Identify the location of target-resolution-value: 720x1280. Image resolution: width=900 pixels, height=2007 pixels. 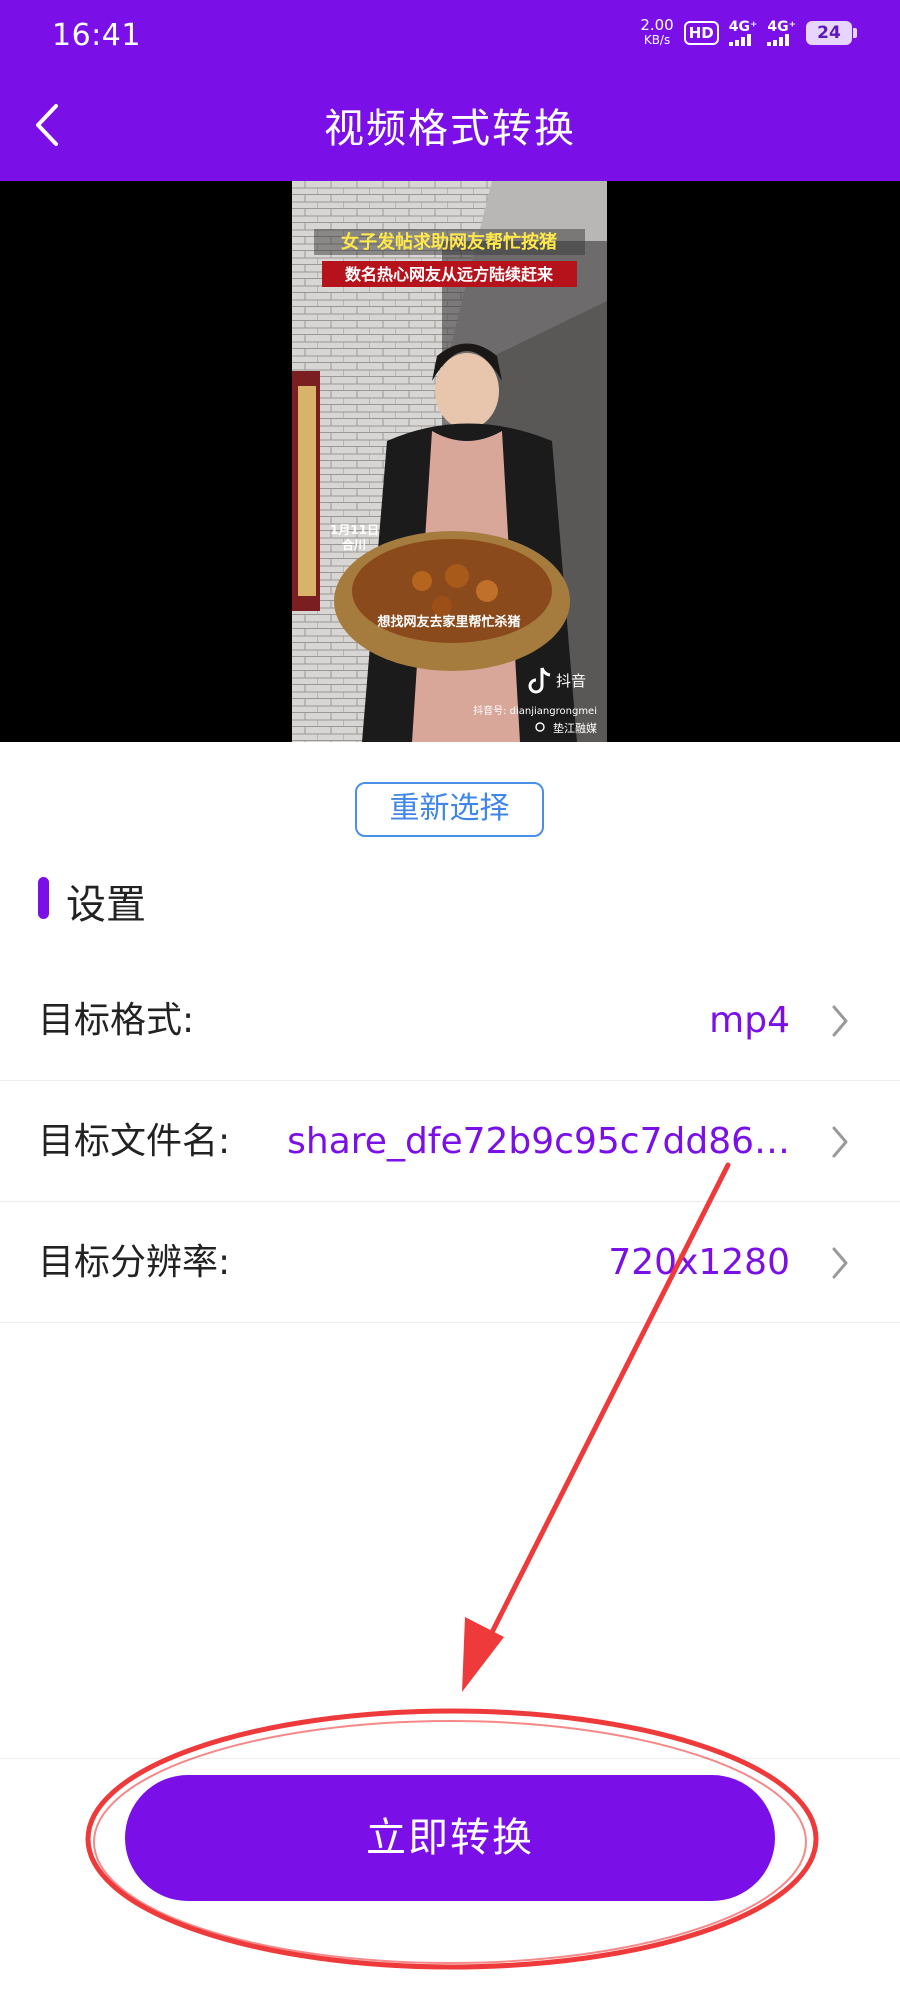
(699, 1262).